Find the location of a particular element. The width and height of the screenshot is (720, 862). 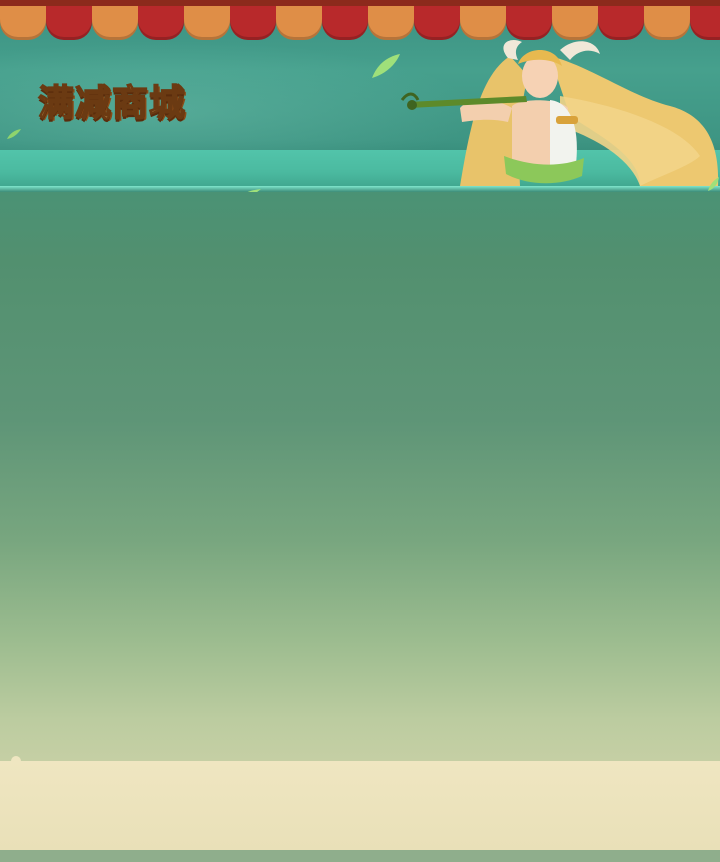

flute-player-character-icon is located at coordinates (559, 112).